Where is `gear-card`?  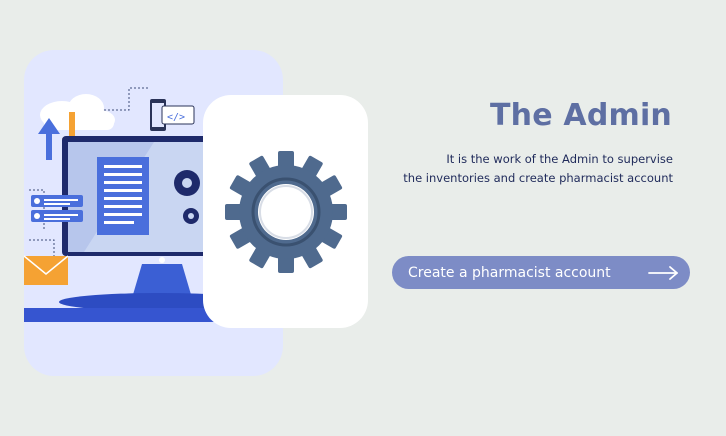
gear-card is located at coordinates (285, 211).